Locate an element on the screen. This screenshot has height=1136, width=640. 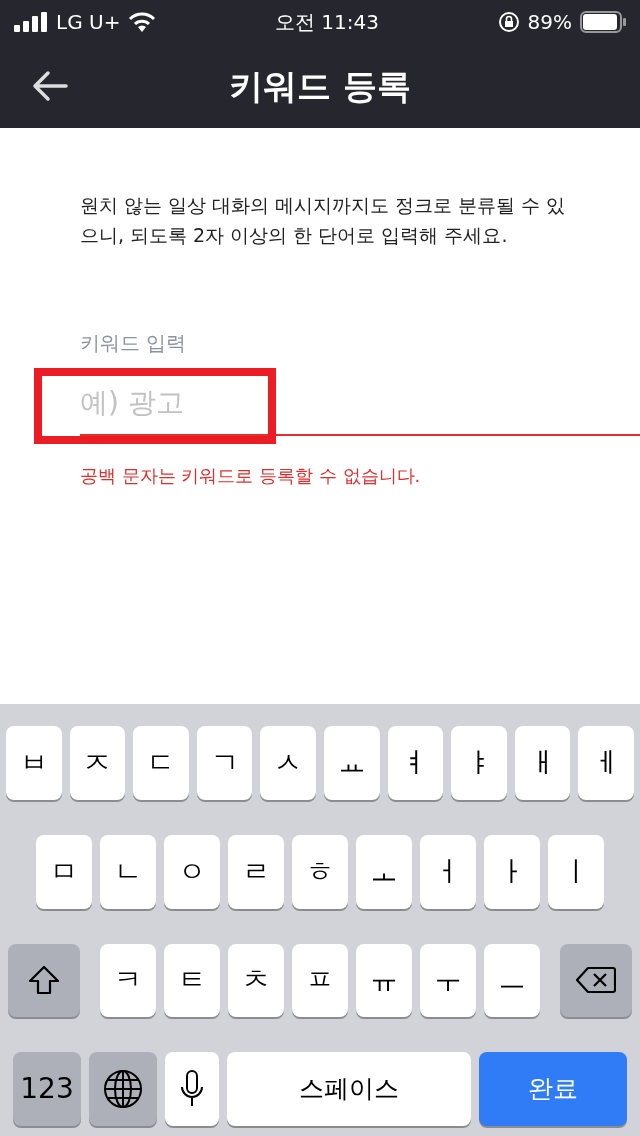
keyboard-key: ㅕ is located at coordinates (415, 763).